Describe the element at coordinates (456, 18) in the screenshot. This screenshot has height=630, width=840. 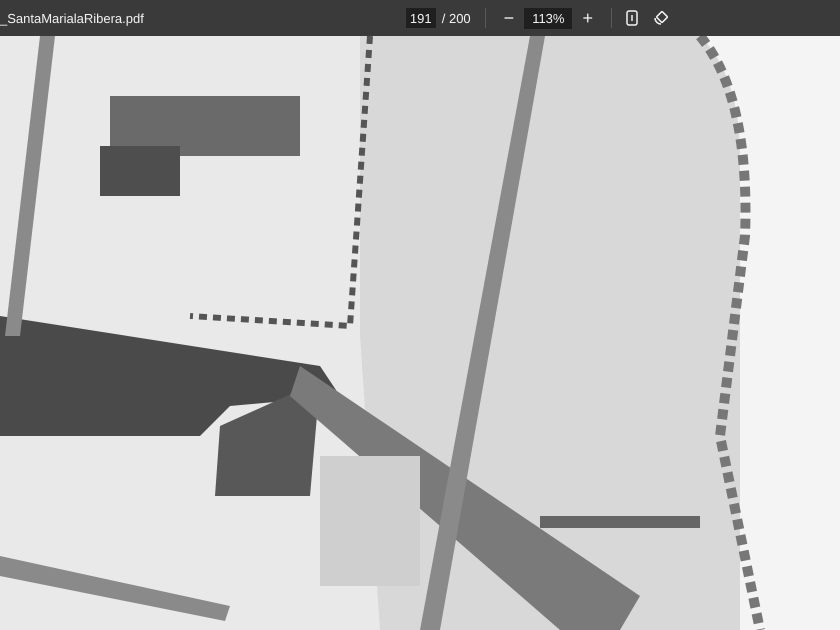
I see `page-total: / 200` at that location.